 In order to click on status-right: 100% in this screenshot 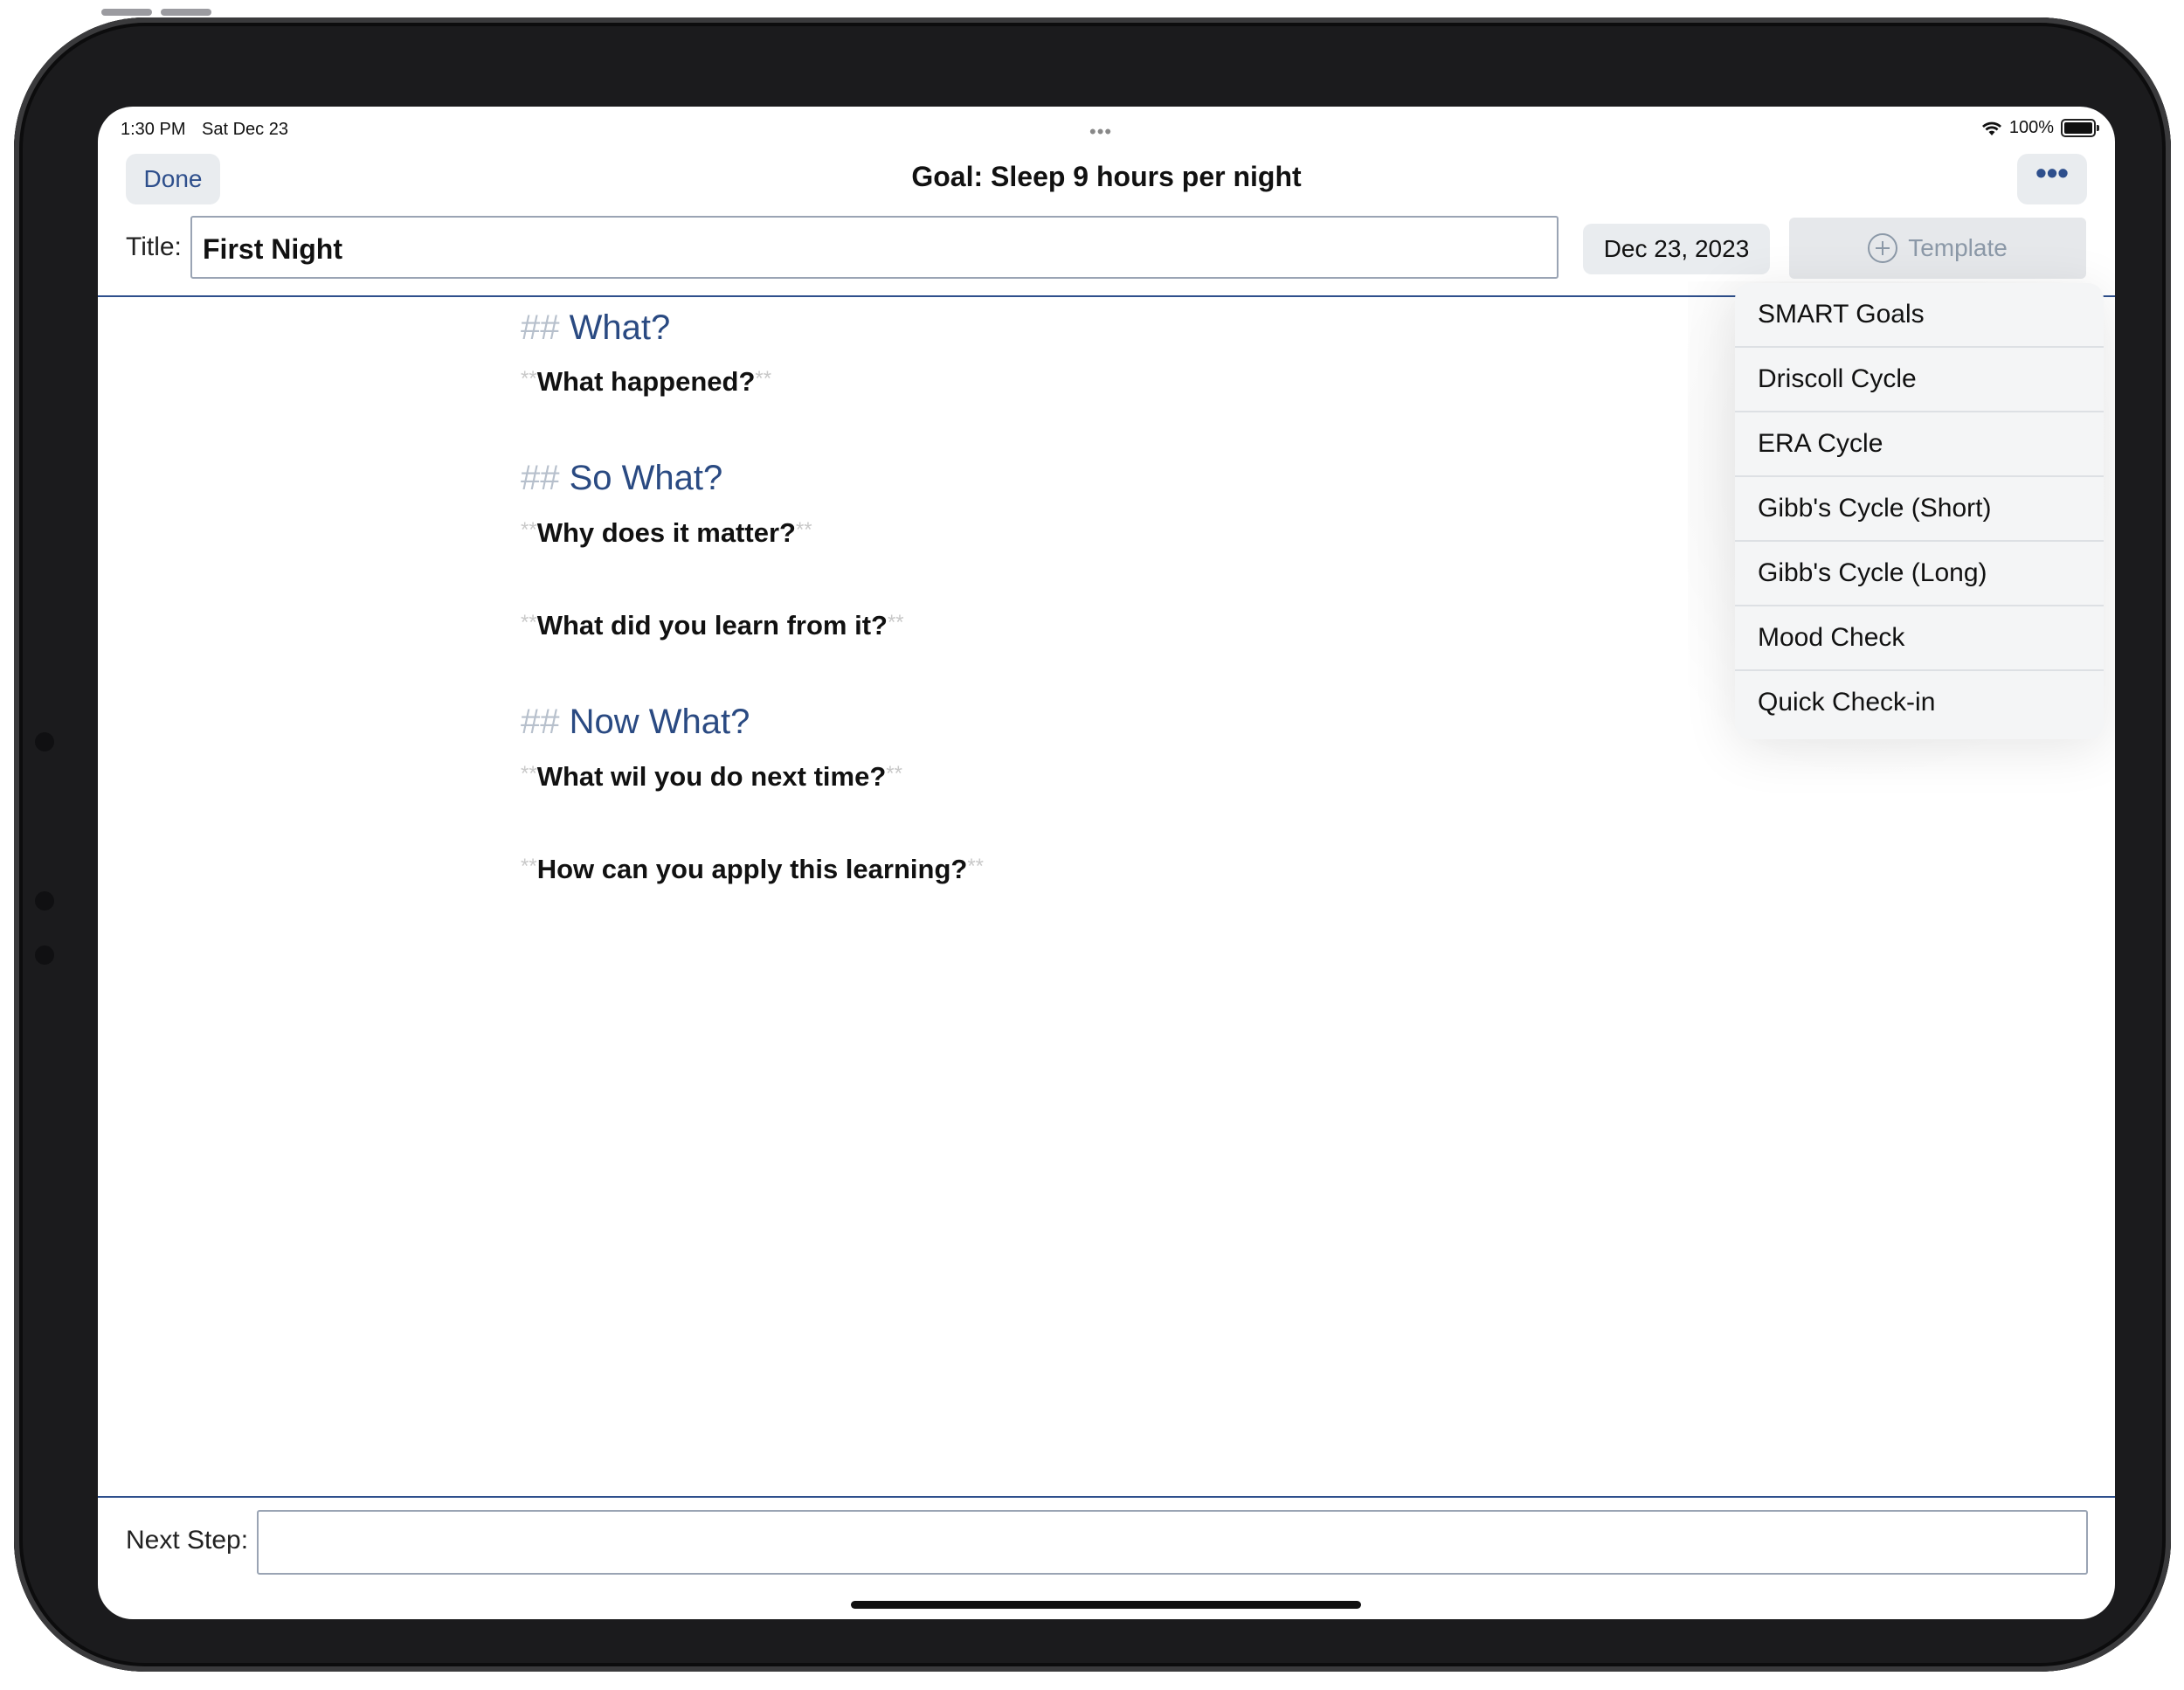, I will do `click(2040, 128)`.